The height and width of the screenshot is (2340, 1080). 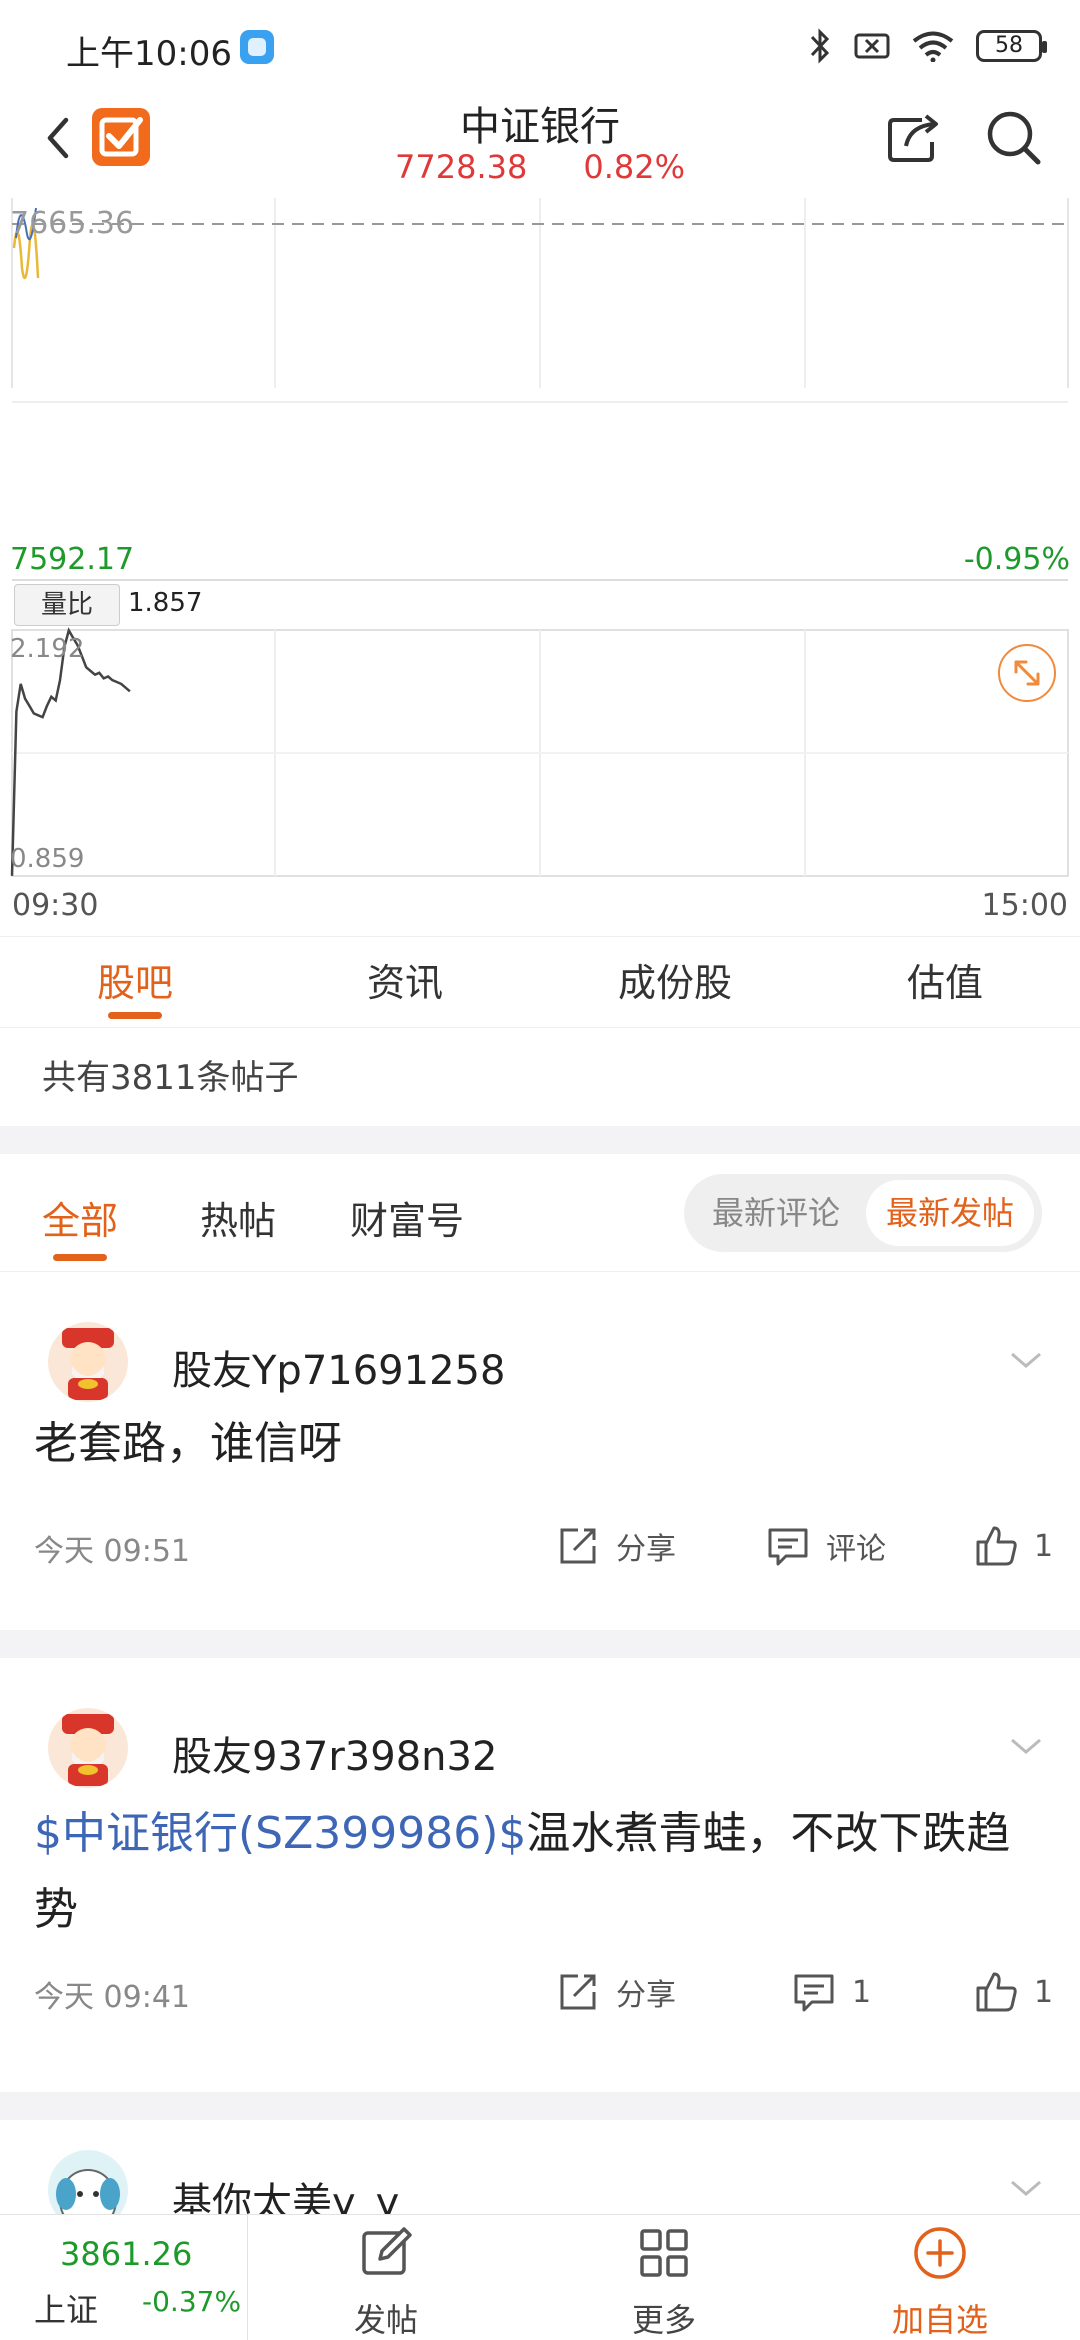 What do you see at coordinates (338, 1367) in the screenshot?
I see `post-username: 股友Yp71691258` at bounding box center [338, 1367].